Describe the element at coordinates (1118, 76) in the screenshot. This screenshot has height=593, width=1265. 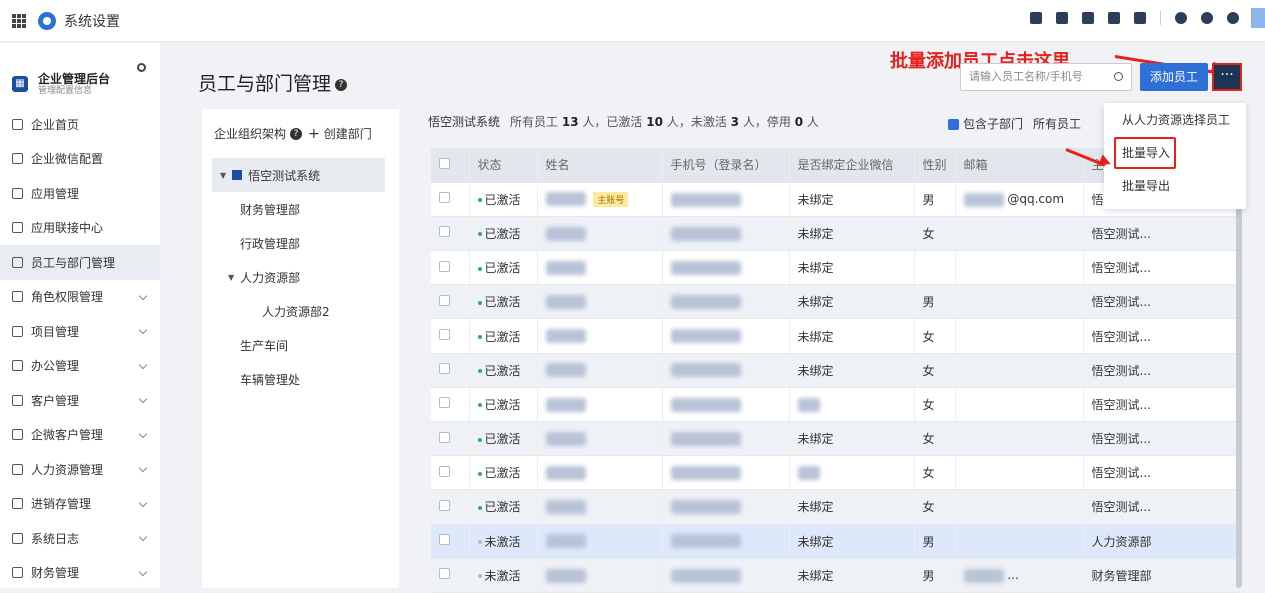
I see `search-icon` at that location.